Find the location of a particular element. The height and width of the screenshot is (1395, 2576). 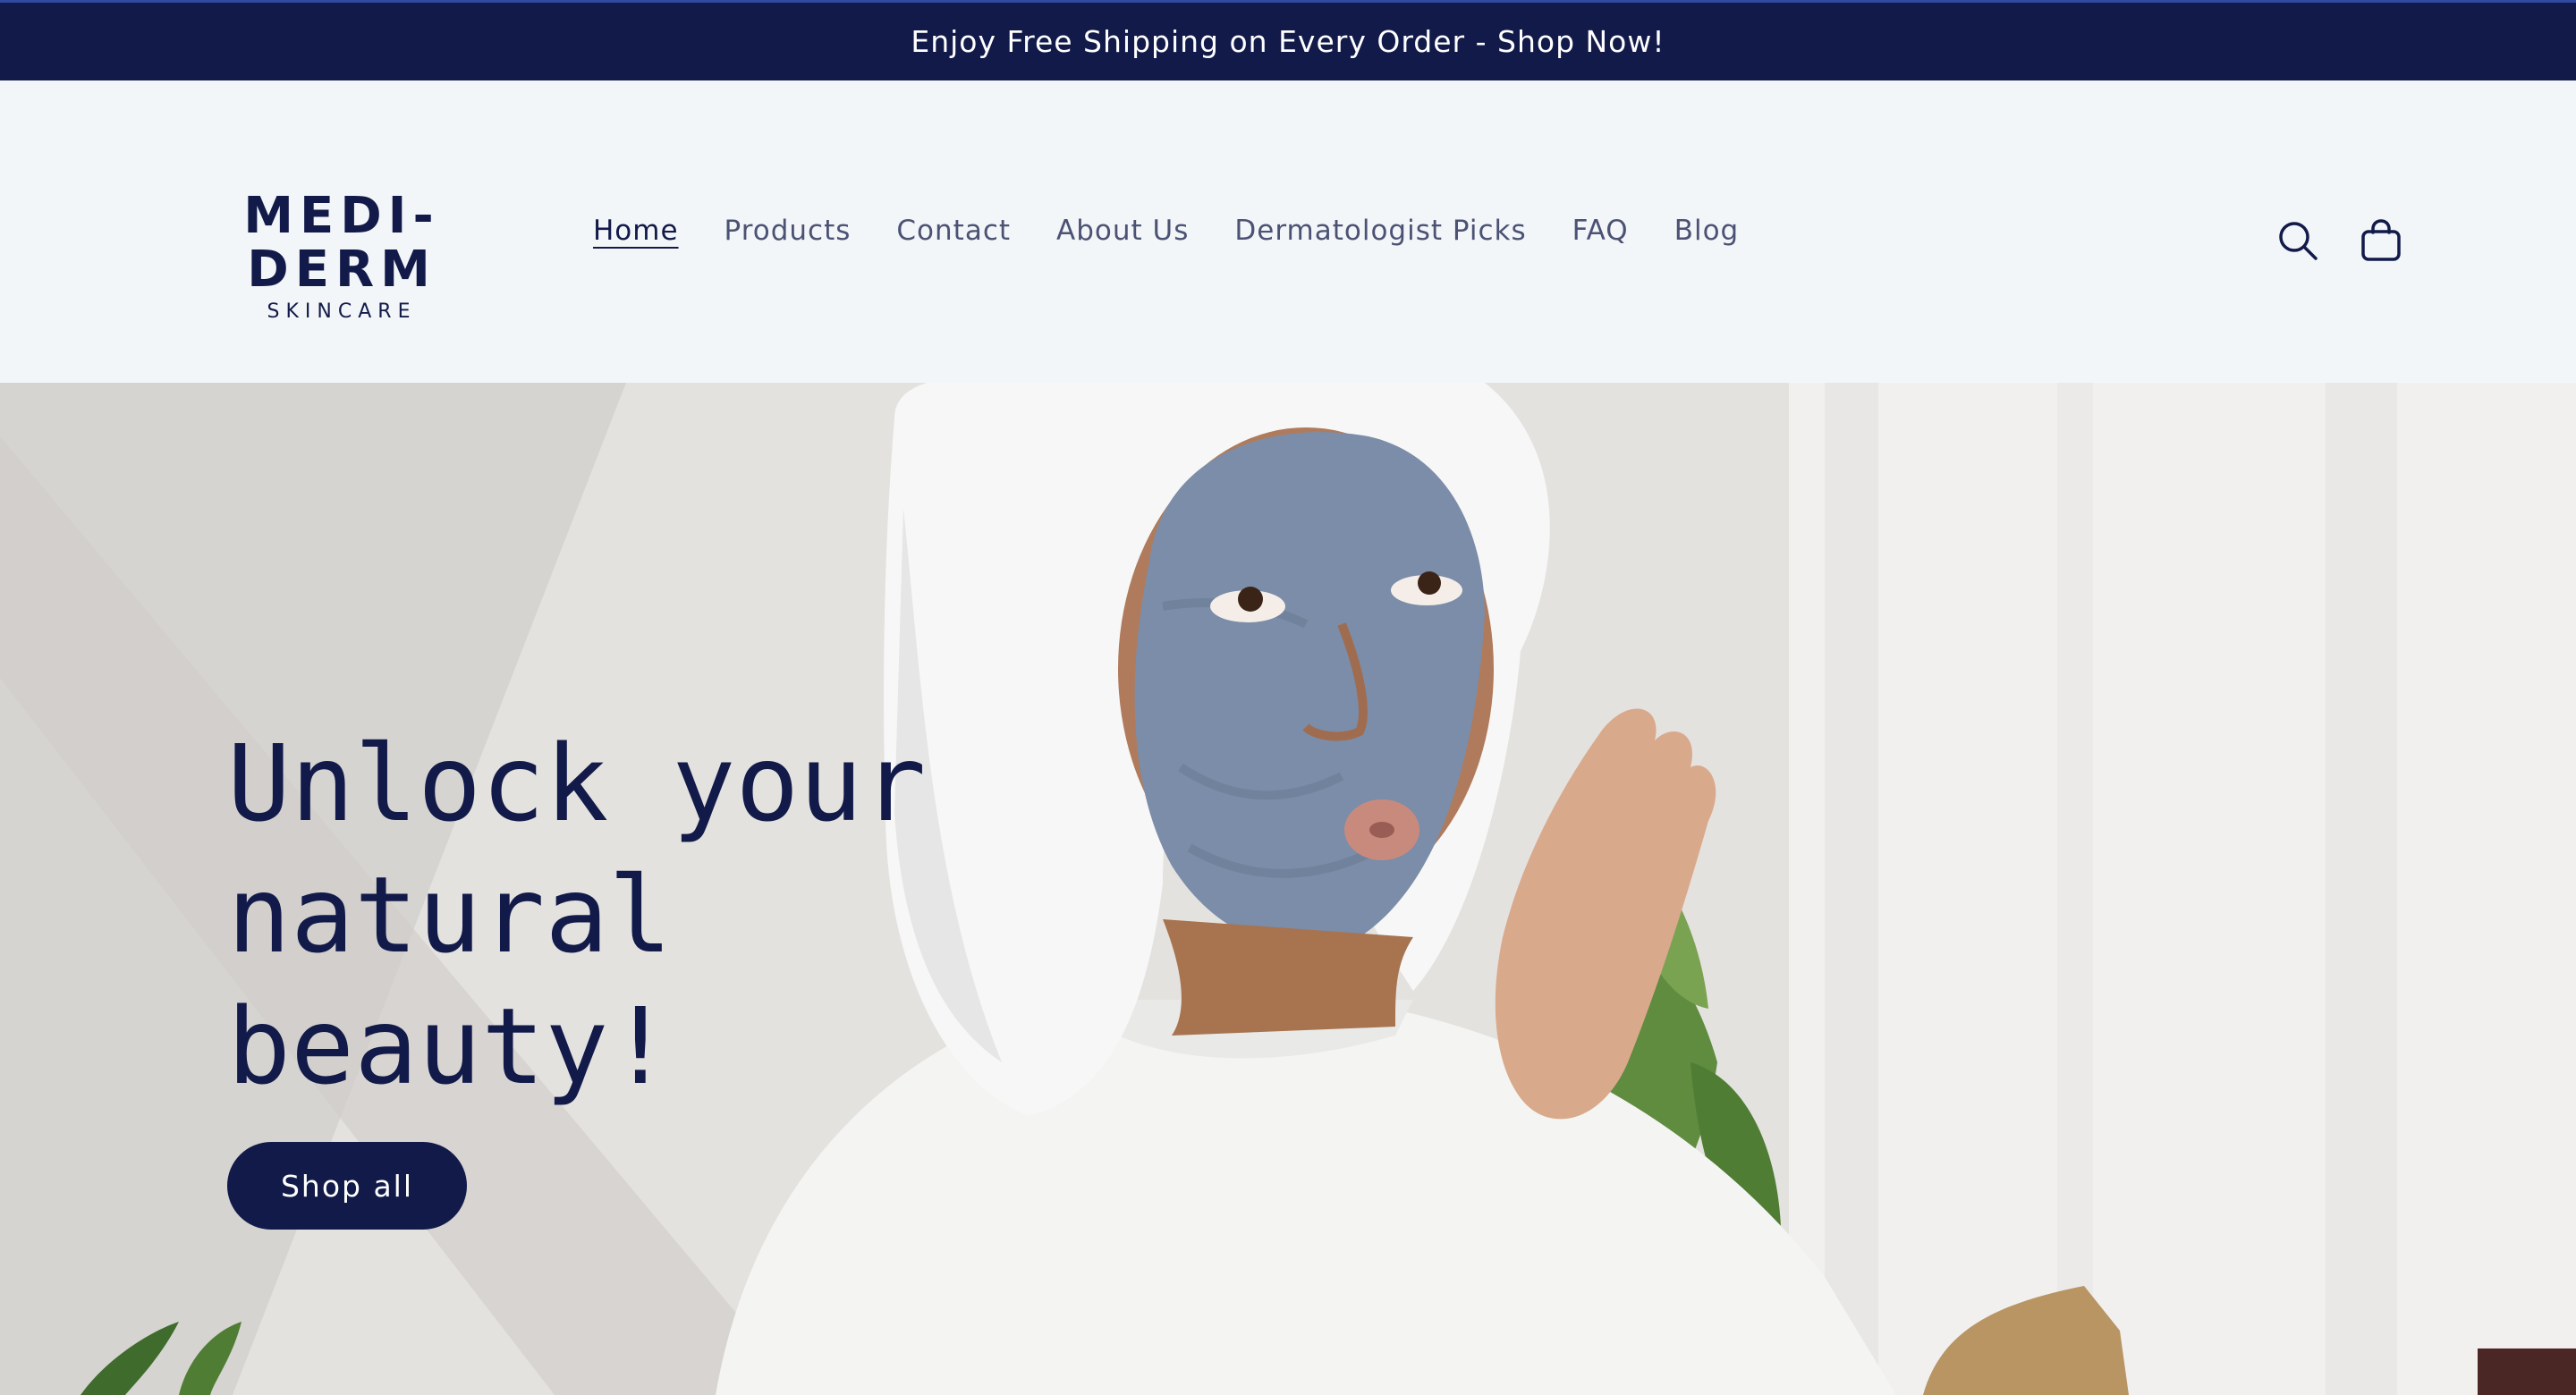

cart-icon is located at coordinates (2381, 240).